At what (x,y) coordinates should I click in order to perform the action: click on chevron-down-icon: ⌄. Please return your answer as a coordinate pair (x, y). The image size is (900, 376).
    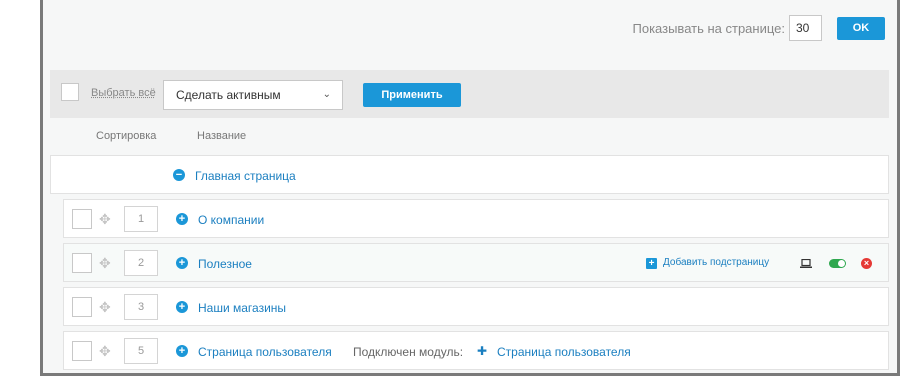
    Looking at the image, I should click on (326, 94).